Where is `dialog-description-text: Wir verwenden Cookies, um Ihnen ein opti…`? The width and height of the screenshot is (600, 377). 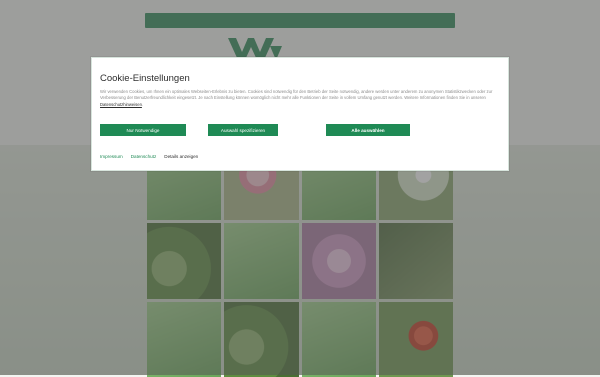
dialog-description-text: Wir verwenden Cookies, um Ihnen ein opti… is located at coordinates (296, 95).